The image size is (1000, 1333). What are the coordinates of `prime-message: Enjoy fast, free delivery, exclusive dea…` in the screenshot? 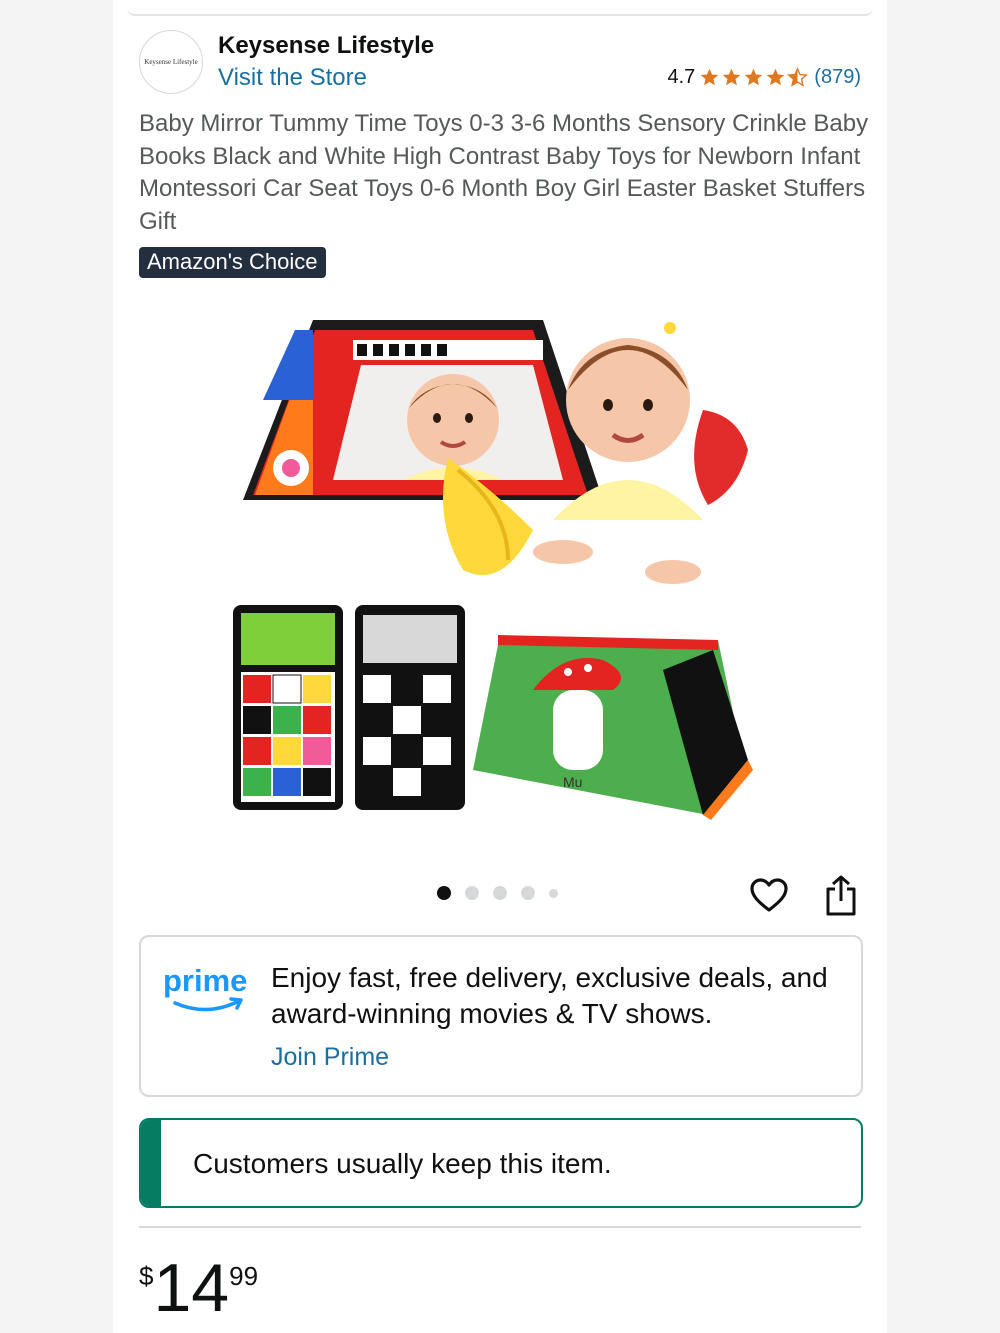 It's located at (549, 995).